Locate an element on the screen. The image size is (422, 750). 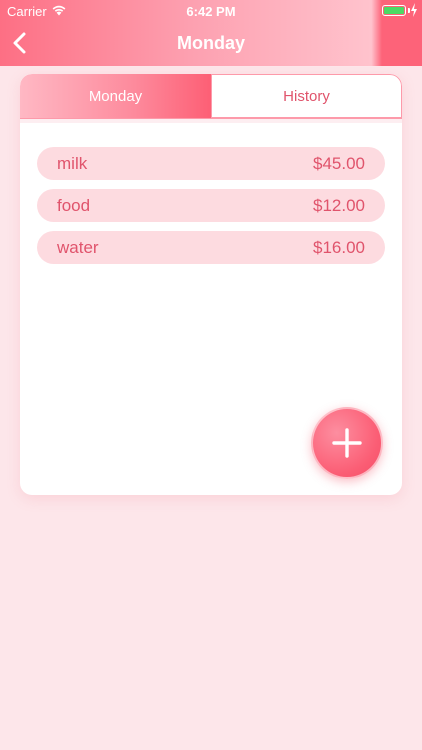
nav-bar: Carrier 6:42 PM Monday is located at coordinates (211, 33).